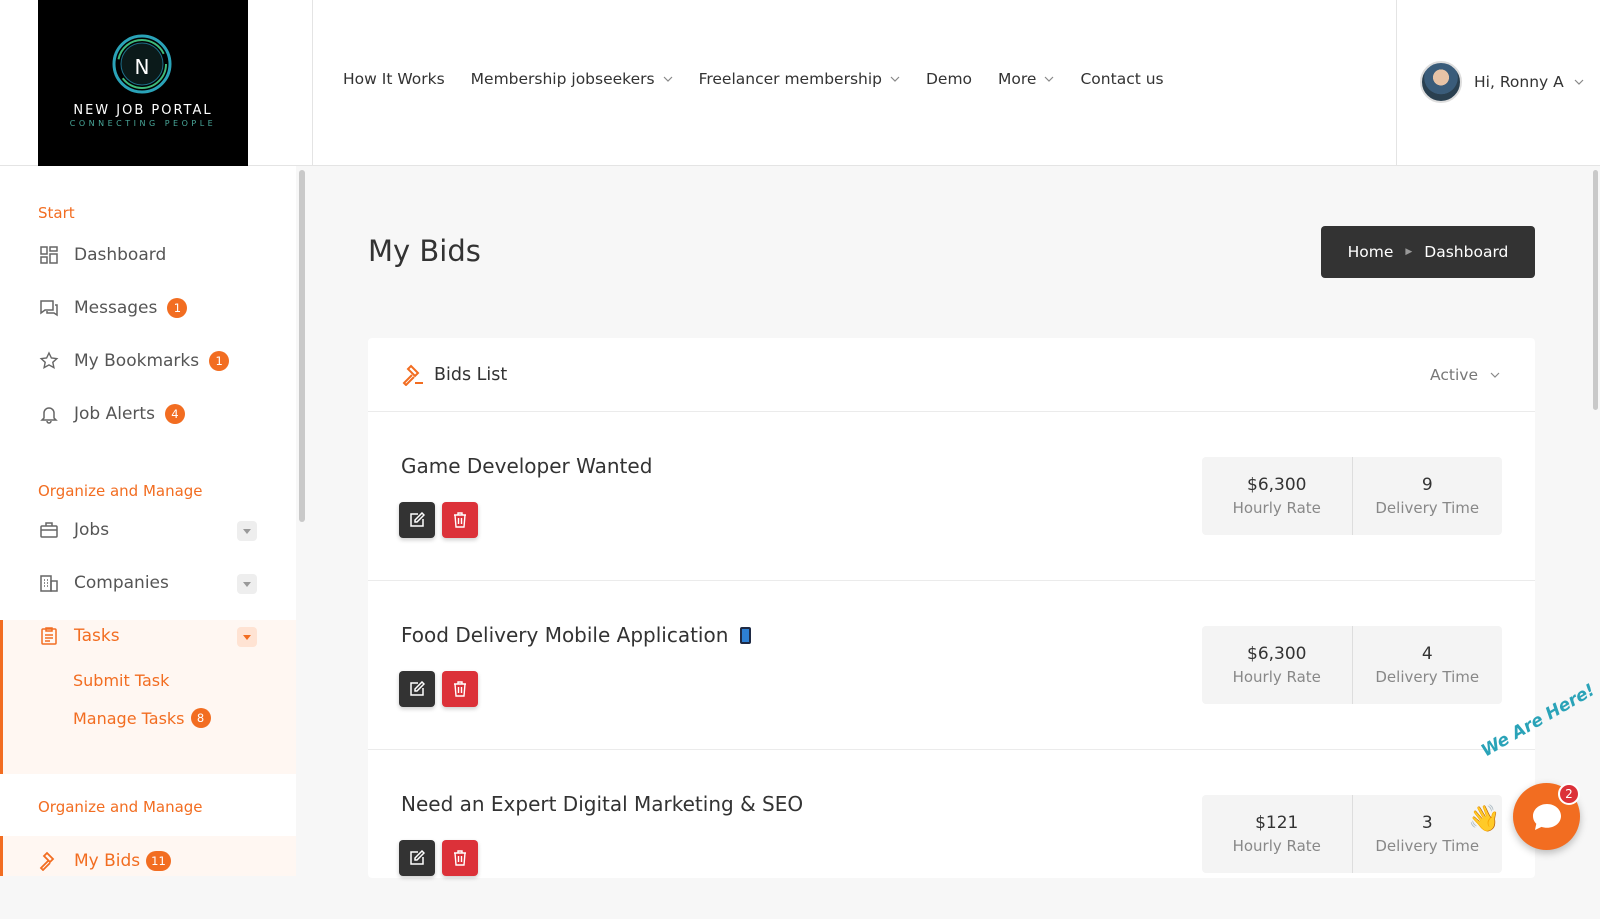 The image size is (1600, 919). Describe the element at coordinates (142, 67) in the screenshot. I see `logo-initial: N` at that location.